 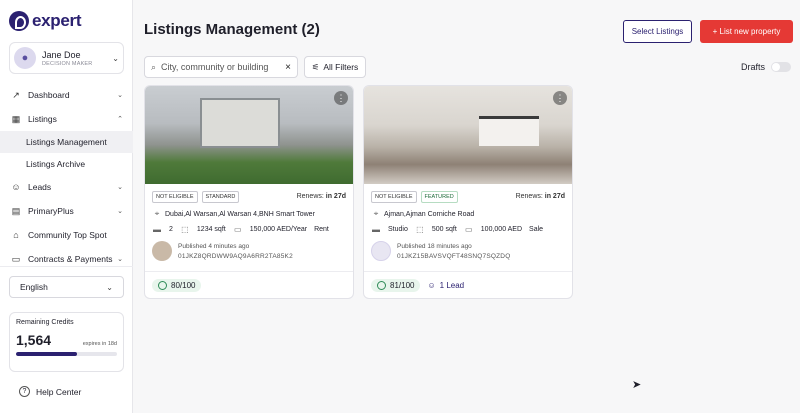 What do you see at coordinates (45, 322) in the screenshot?
I see `credits-title: Remaining Credits` at bounding box center [45, 322].